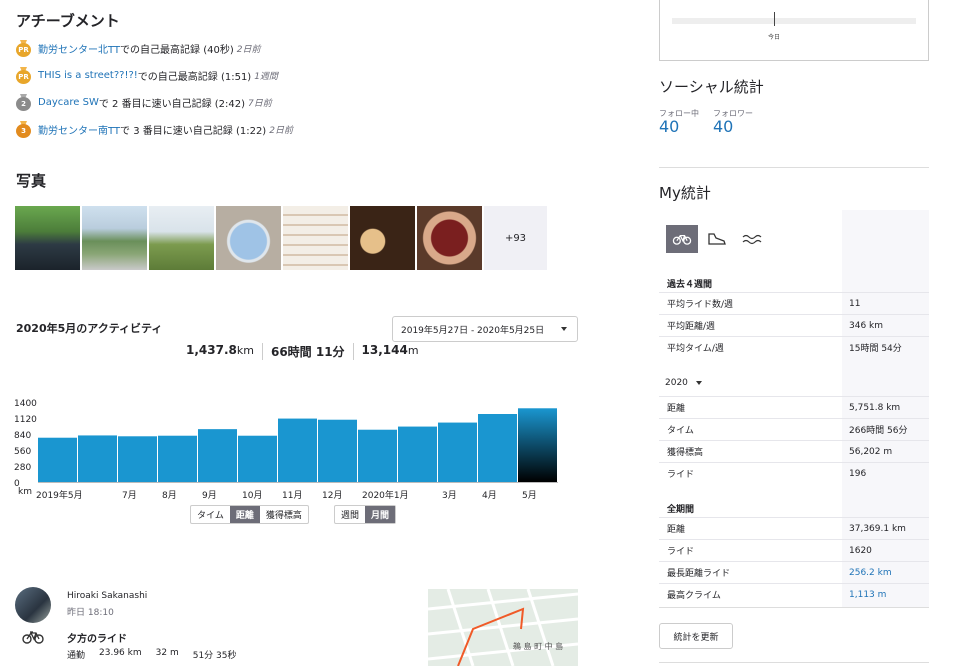  What do you see at coordinates (794, 572) in the screenshot?
I see `stat-row: 最長距離ライド 256.2 km` at bounding box center [794, 572].